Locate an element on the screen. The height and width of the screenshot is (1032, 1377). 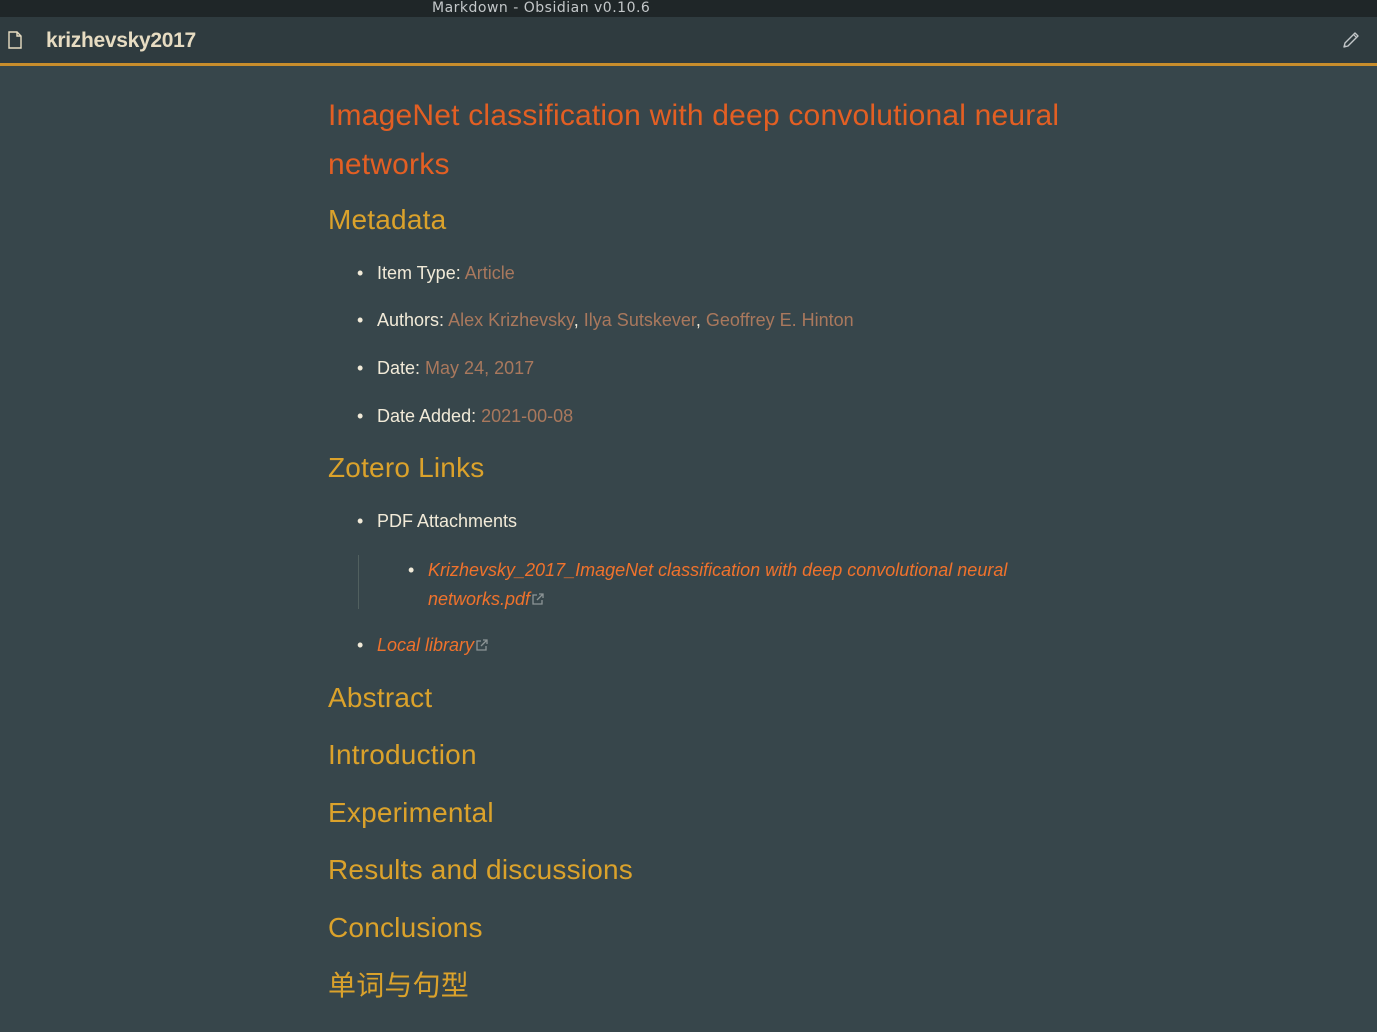
date-label: Date: is located at coordinates (399, 368).